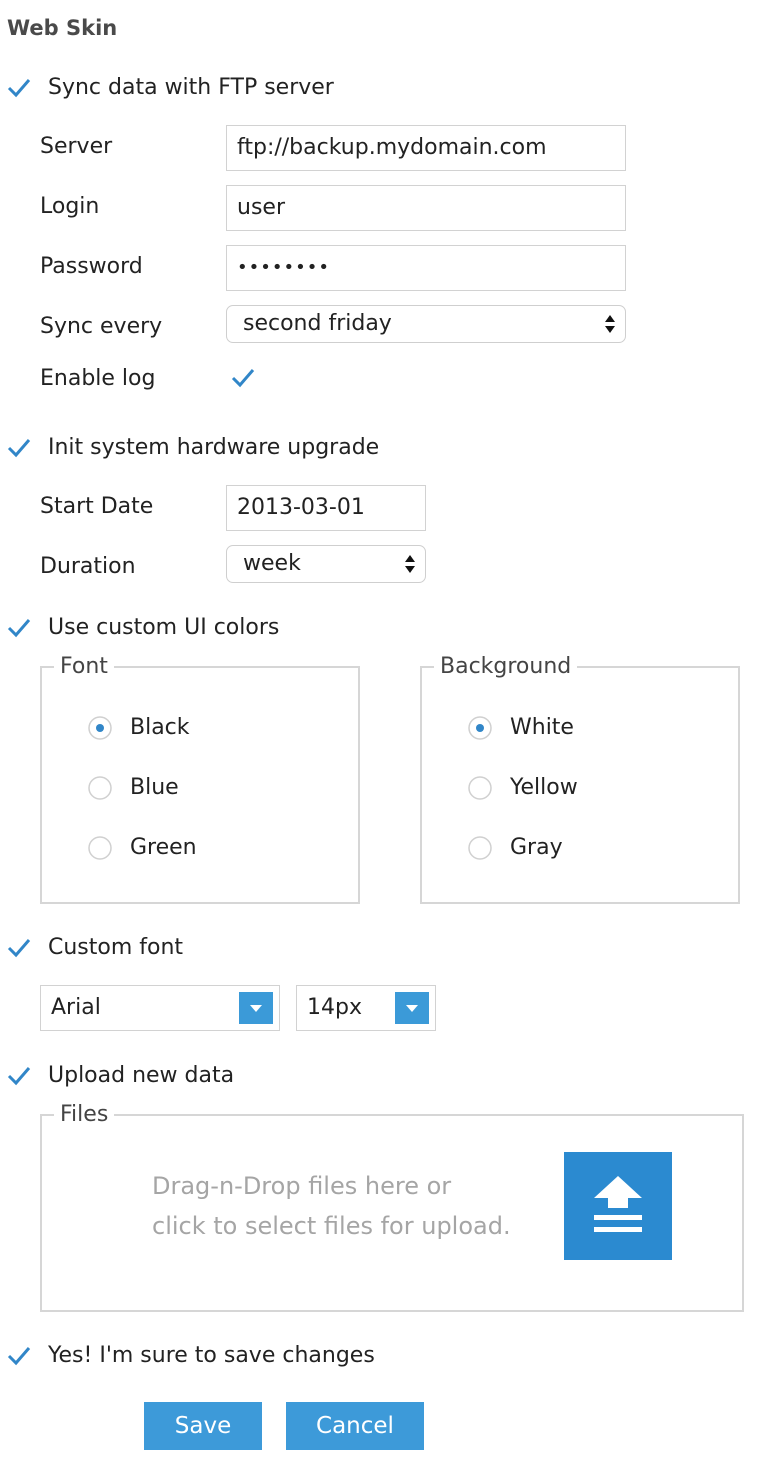  Describe the element at coordinates (326, 508) in the screenshot. I see `start-date-input: 2013-03-01` at that location.